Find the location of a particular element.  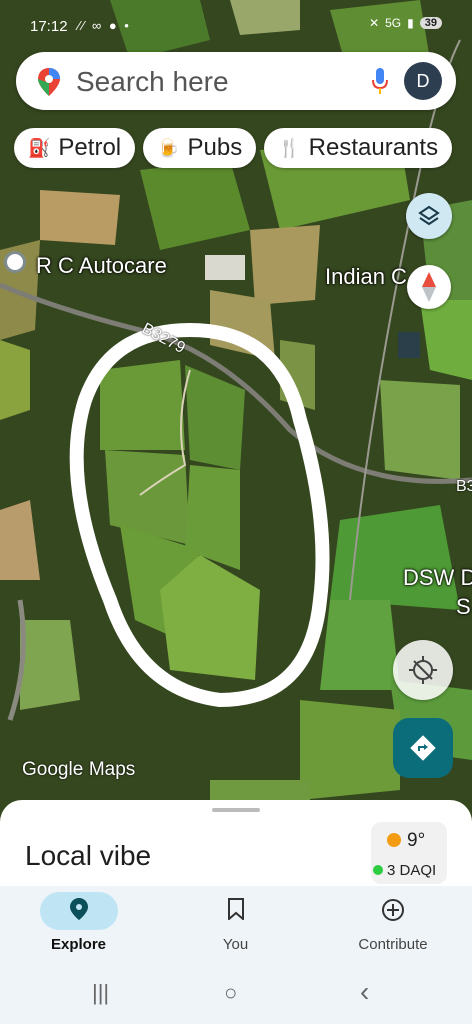

chip-pubs: 🍺 Pubs is located at coordinates (200, 148).